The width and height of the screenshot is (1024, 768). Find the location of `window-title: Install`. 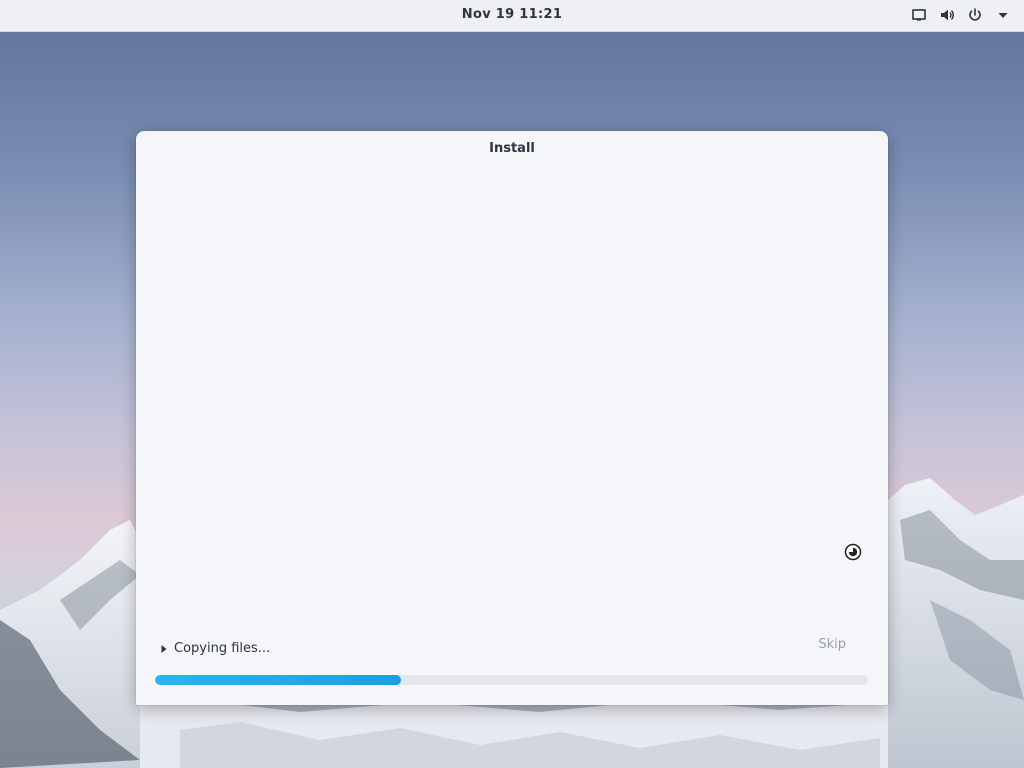

window-title: Install is located at coordinates (512, 148).